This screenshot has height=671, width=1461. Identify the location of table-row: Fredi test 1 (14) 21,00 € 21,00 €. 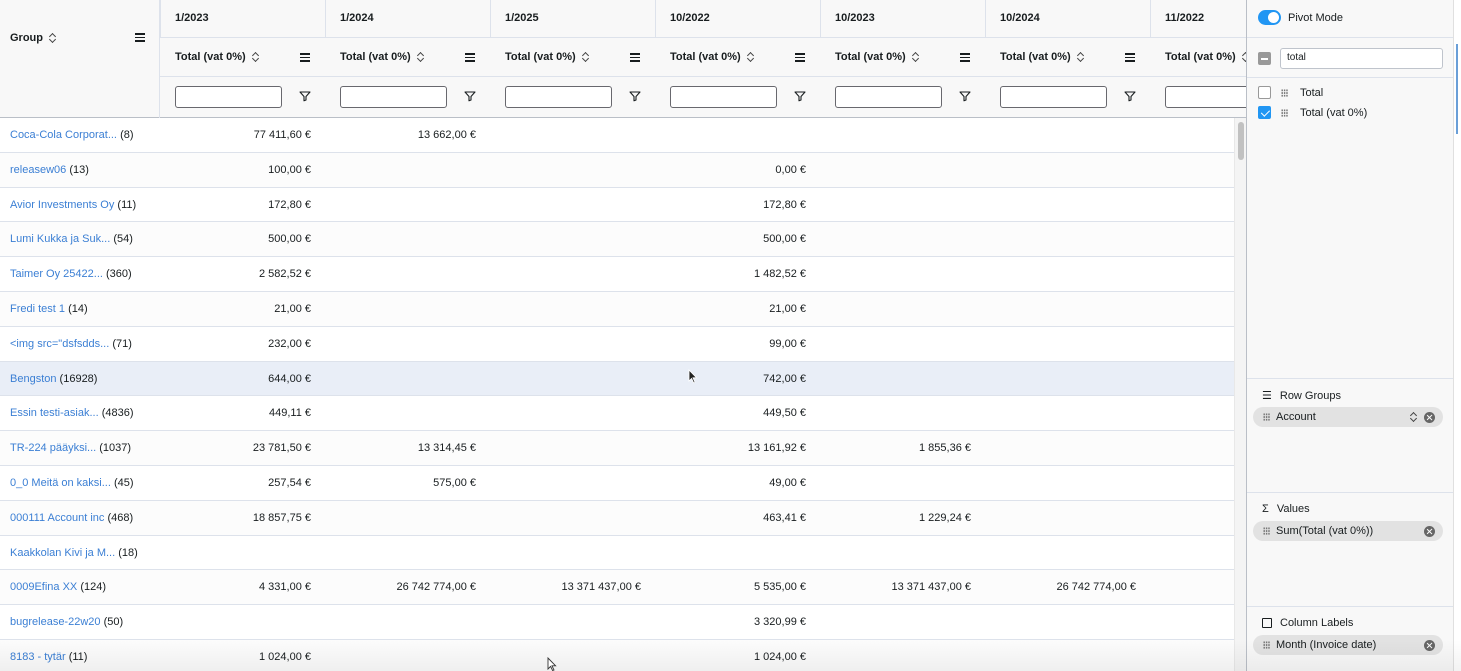
(617, 309).